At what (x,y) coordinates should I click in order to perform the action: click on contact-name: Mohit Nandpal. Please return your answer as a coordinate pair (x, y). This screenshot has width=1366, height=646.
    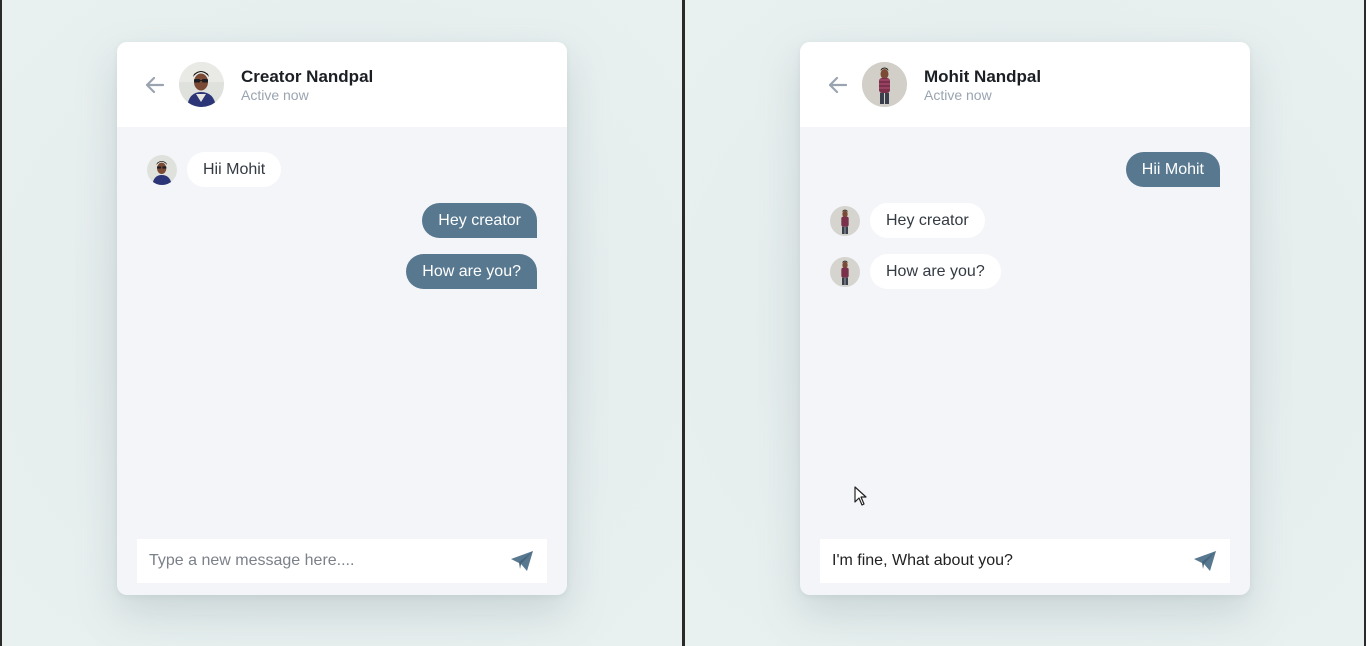
    Looking at the image, I should click on (983, 76).